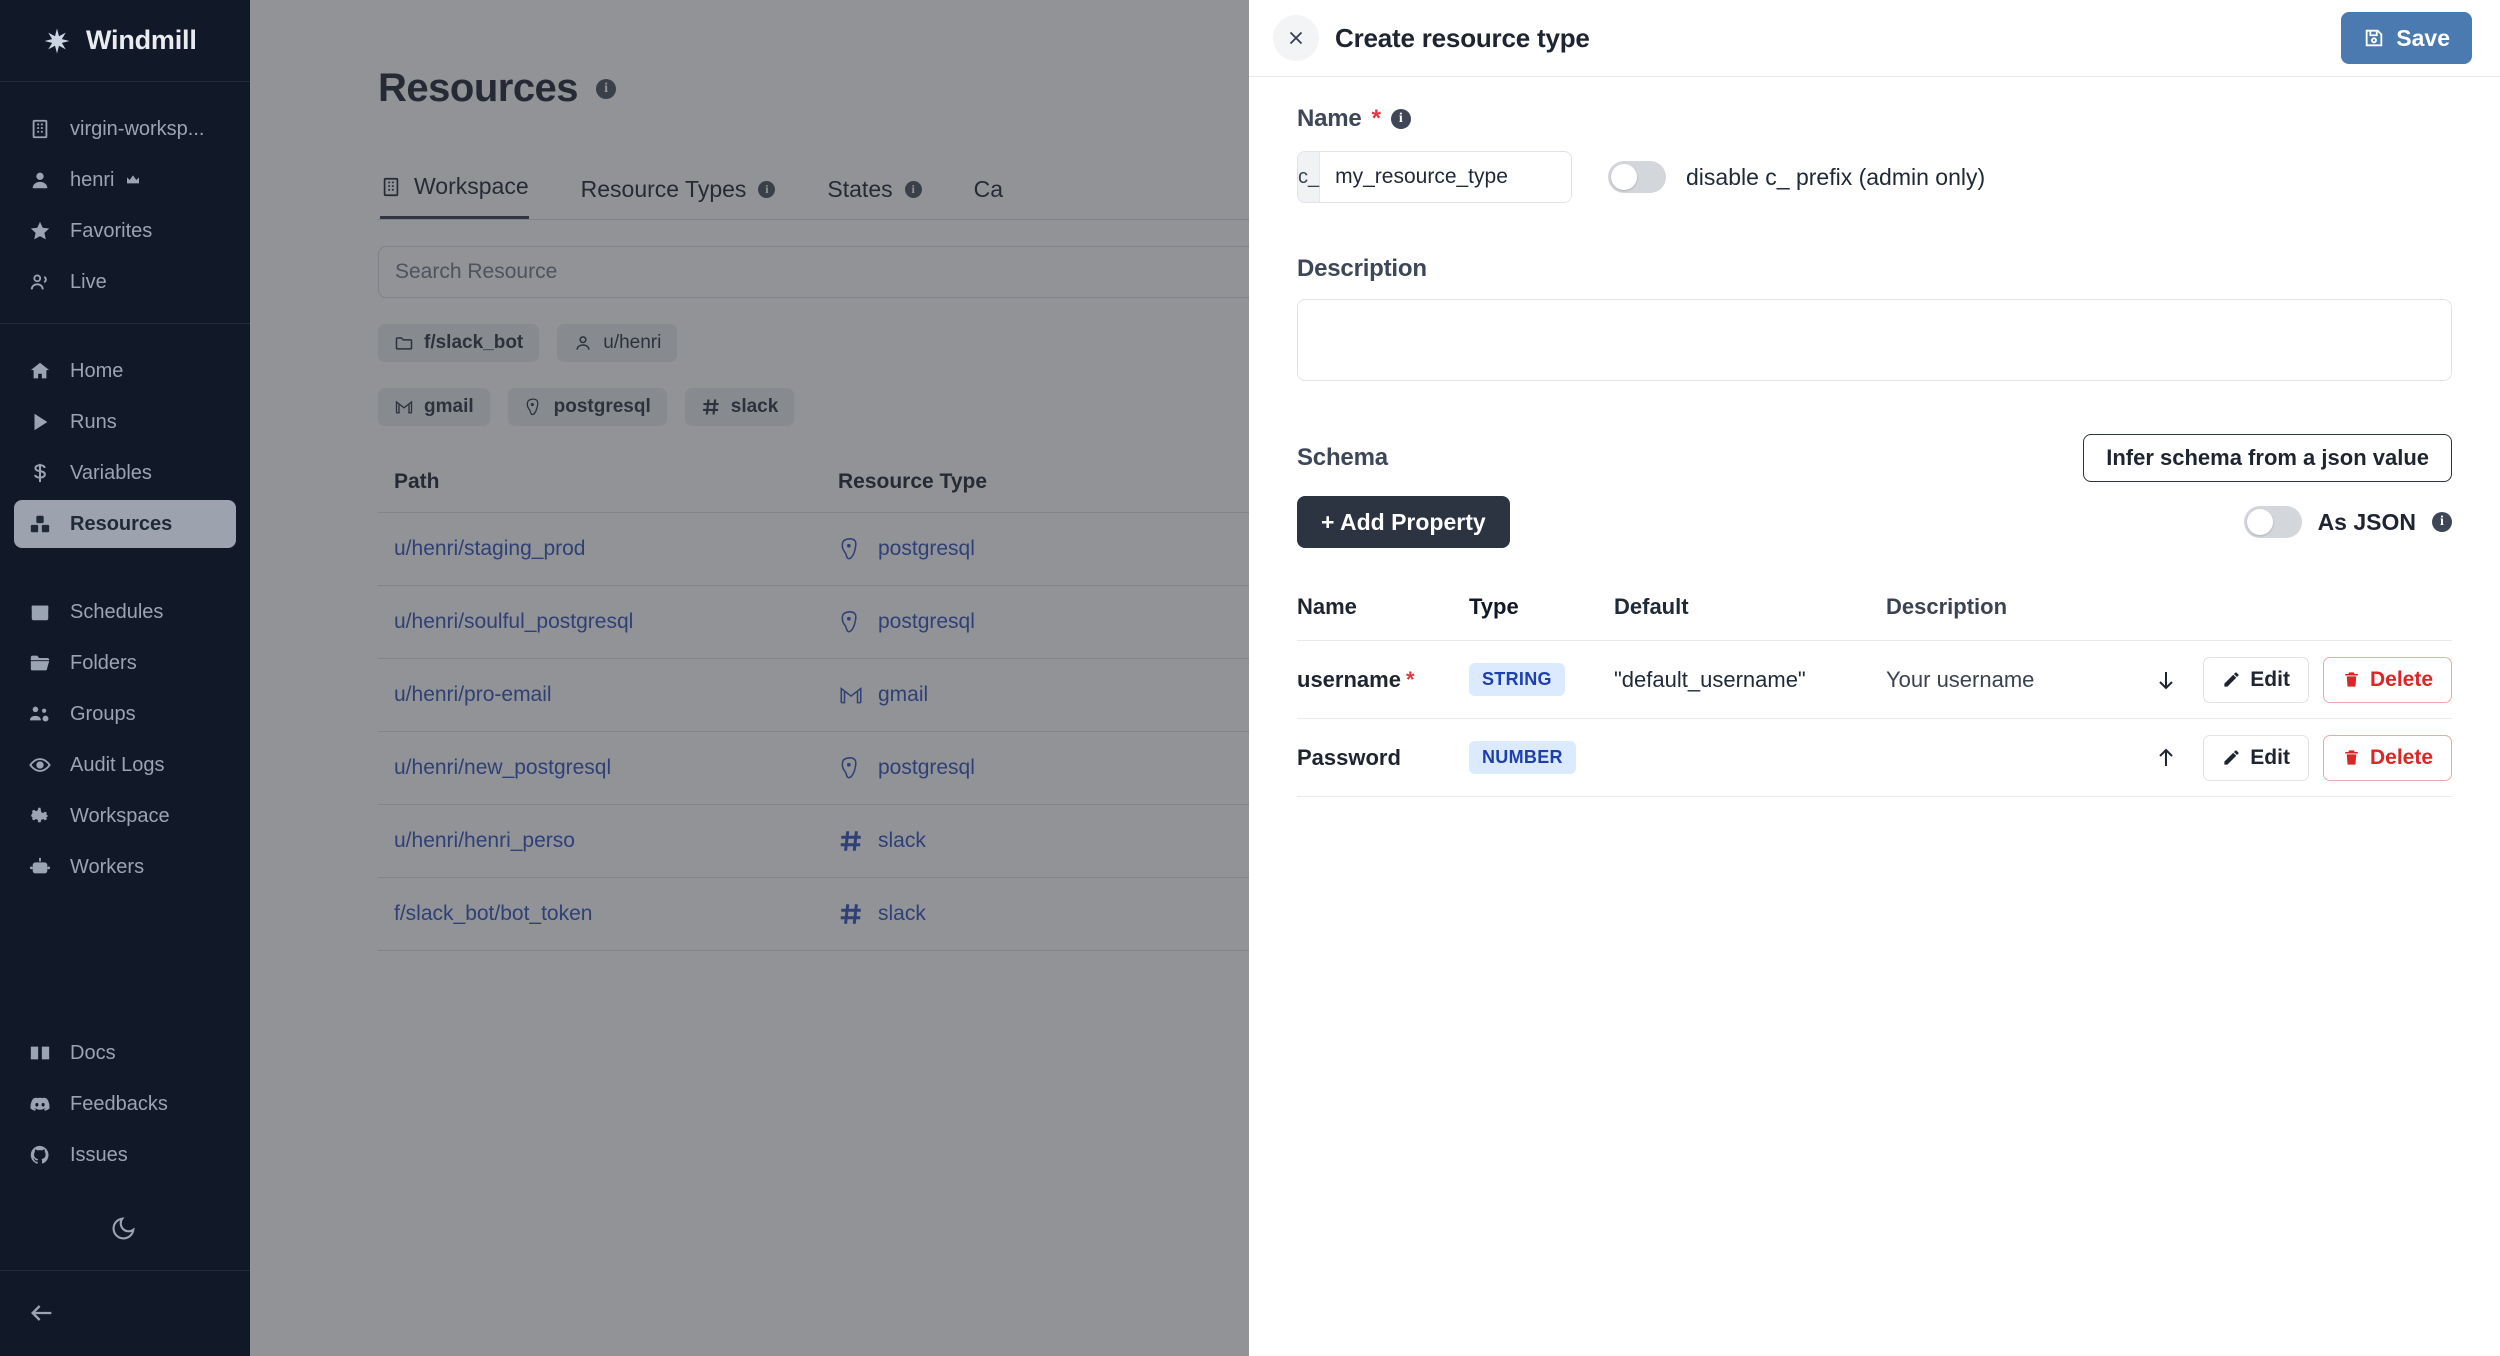 This screenshot has width=2500, height=1356. Describe the element at coordinates (2231, 679) in the screenshot. I see `pencil-icon` at that location.